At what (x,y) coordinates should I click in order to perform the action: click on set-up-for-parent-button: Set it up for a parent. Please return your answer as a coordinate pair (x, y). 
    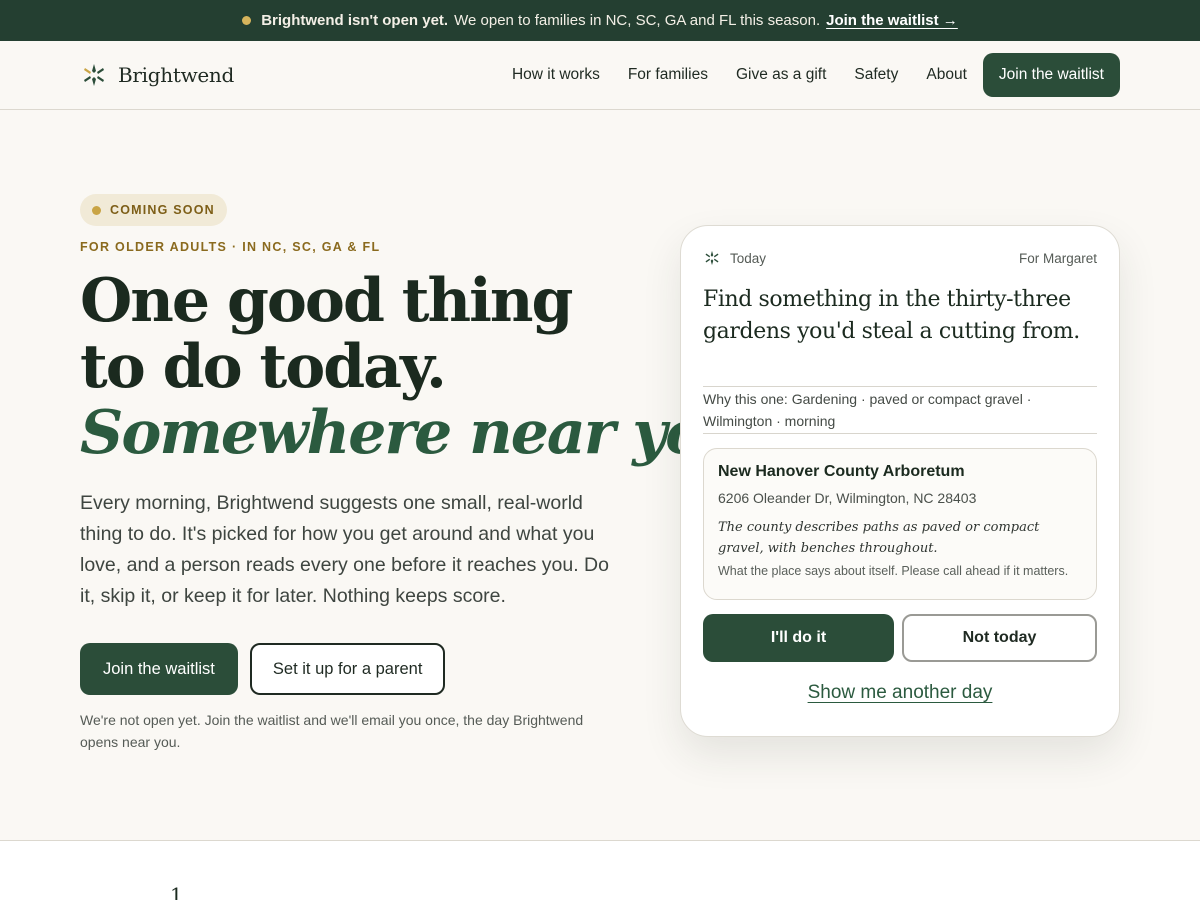
    Looking at the image, I should click on (347, 669).